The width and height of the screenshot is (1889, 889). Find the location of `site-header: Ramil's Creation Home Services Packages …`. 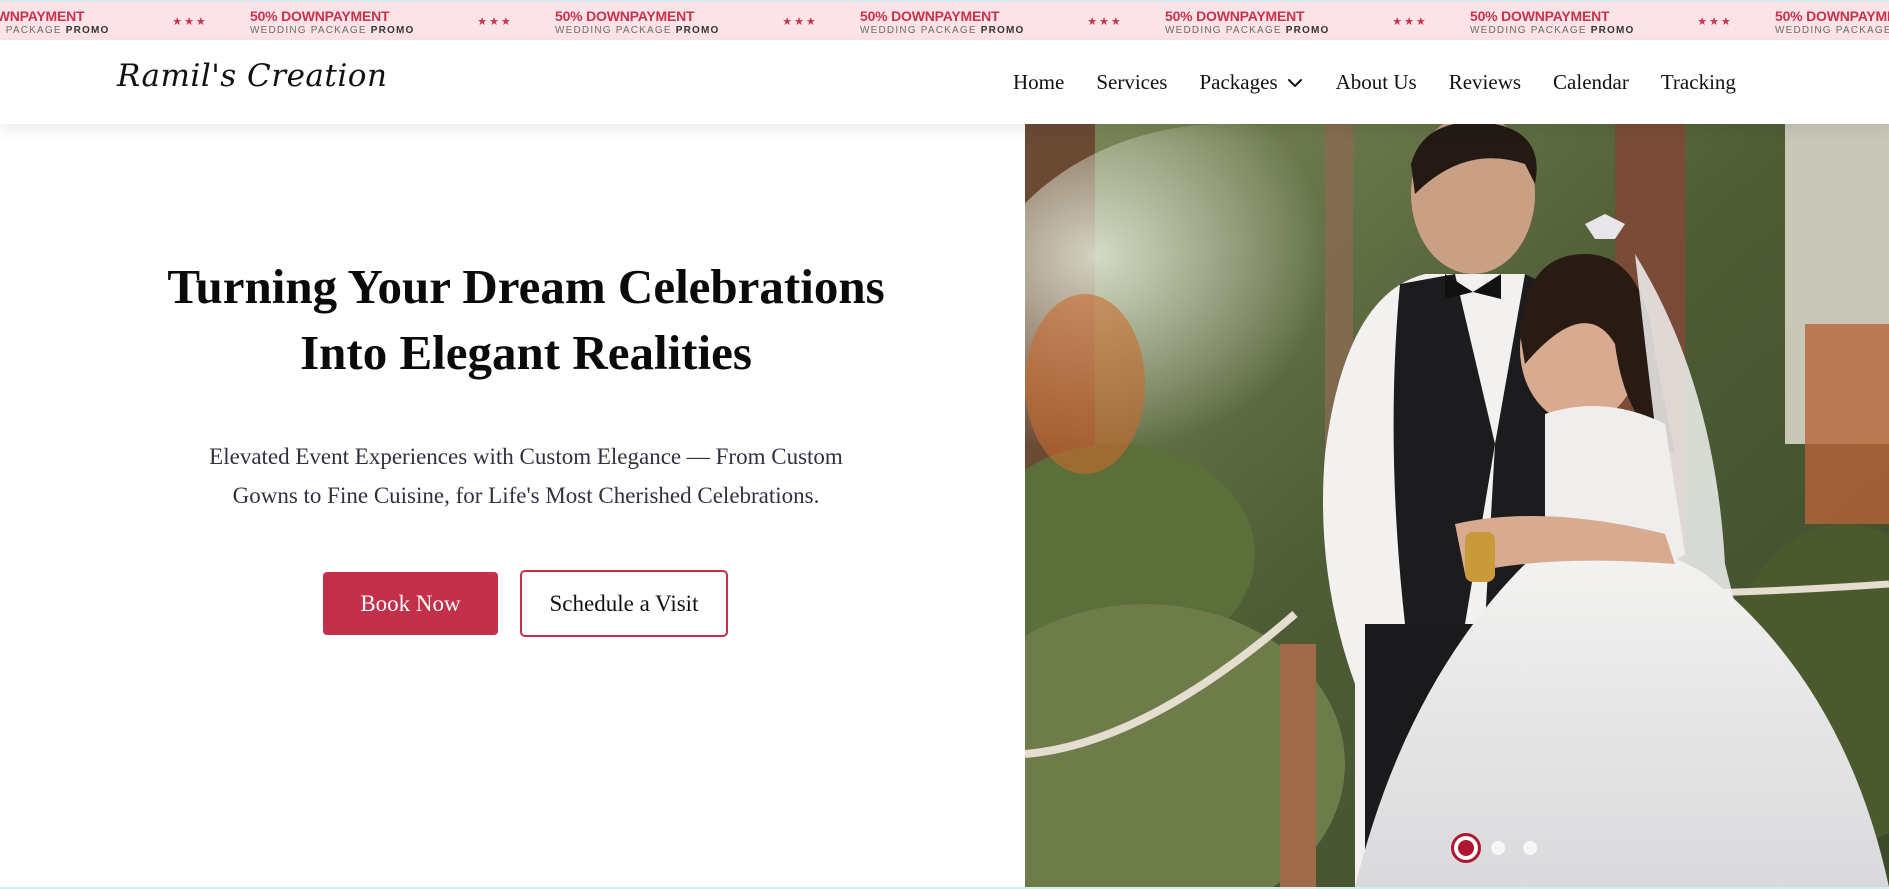

site-header: Ramil's Creation Home Services Packages … is located at coordinates (944, 82).